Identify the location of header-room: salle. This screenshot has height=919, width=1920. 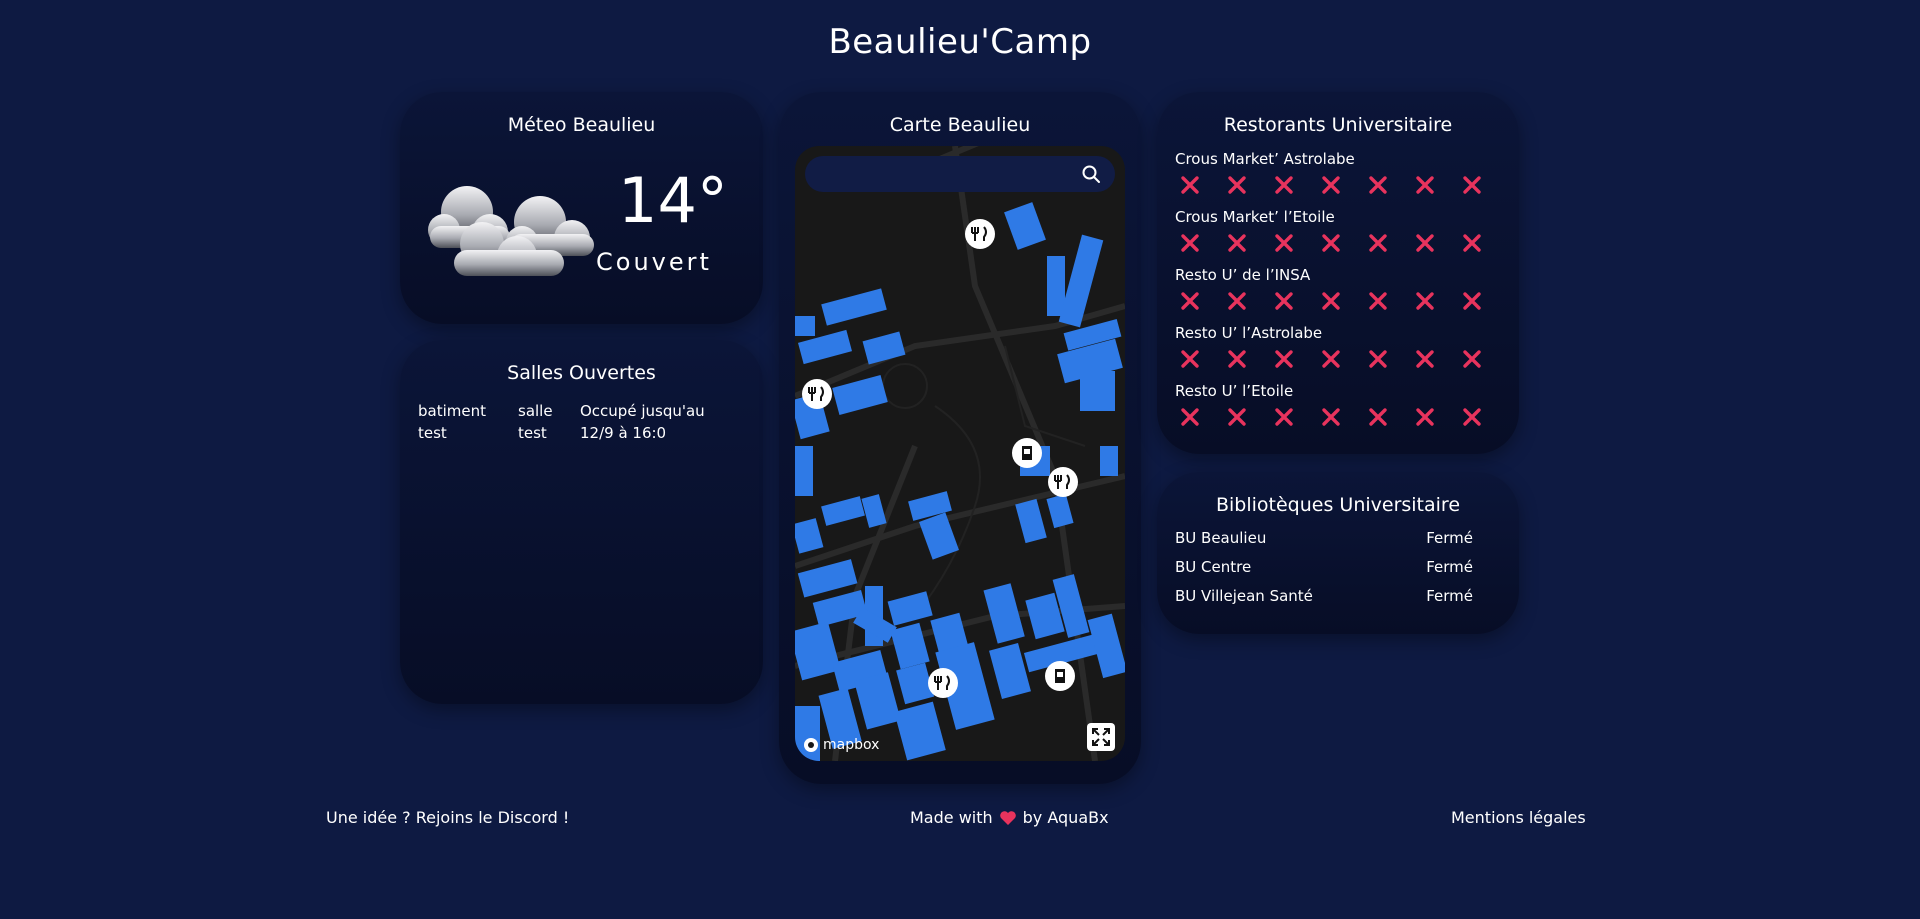
(535, 411).